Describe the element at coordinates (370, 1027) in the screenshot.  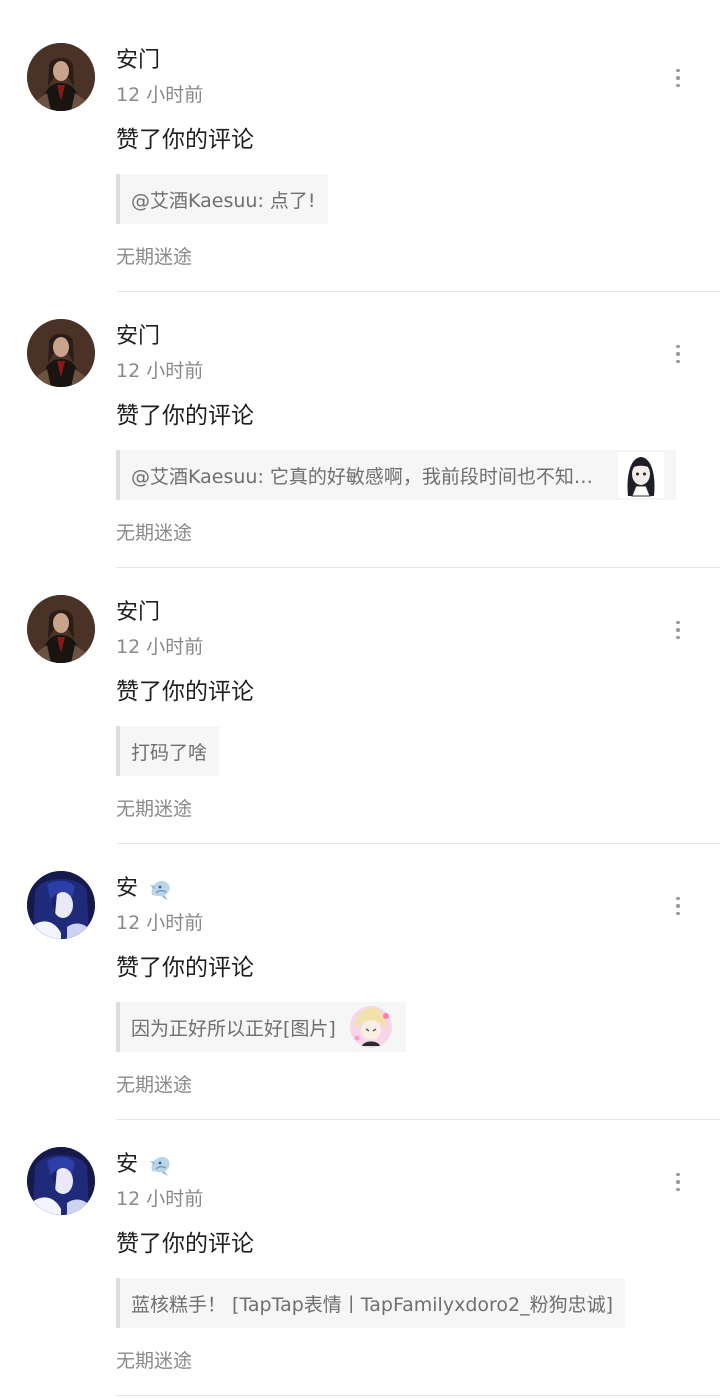
I see `blonde-chibi-sticker-icon` at that location.